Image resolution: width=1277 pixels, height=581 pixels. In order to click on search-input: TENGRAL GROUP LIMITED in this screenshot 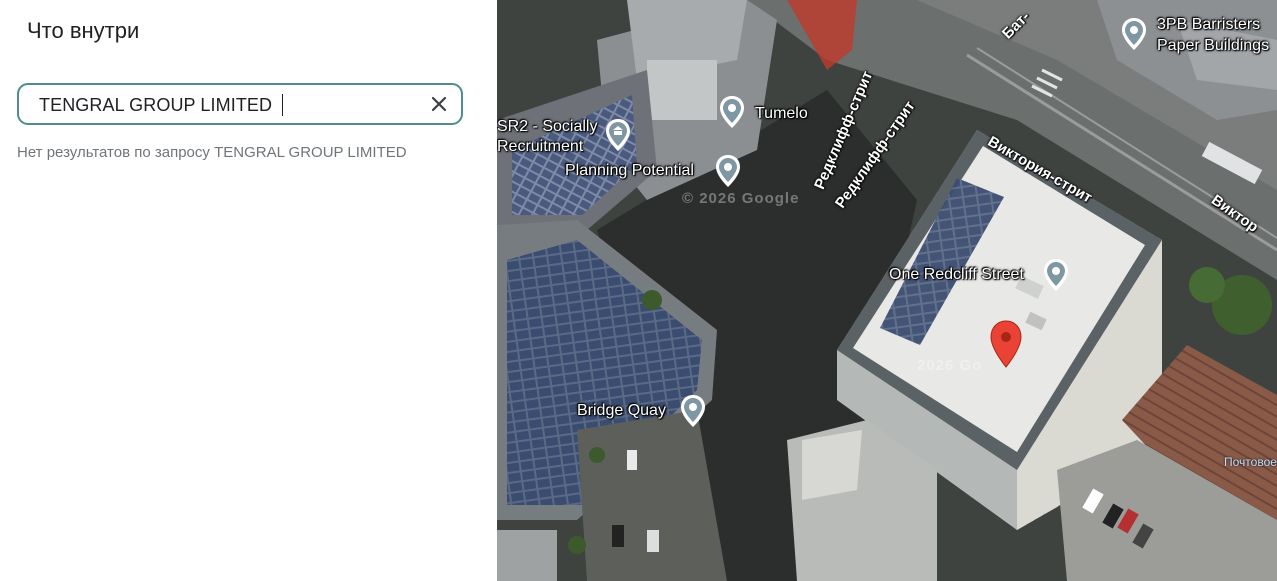, I will do `click(240, 104)`.